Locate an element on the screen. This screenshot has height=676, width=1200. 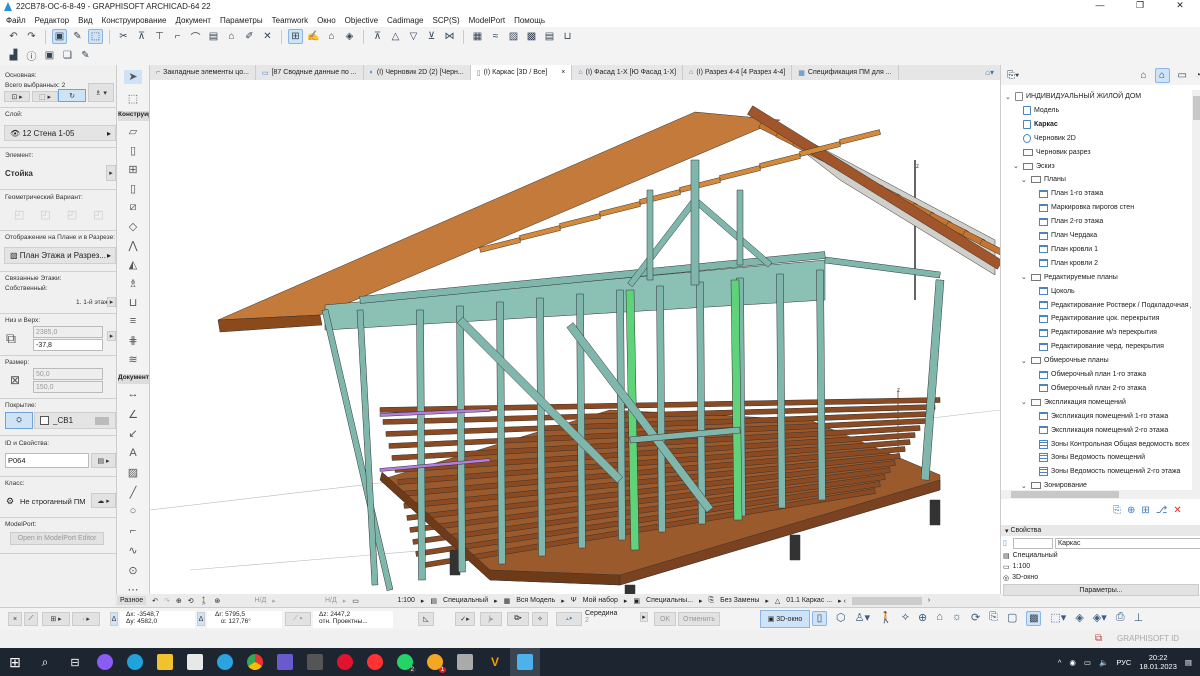
close-button: ✕ is located at coordinates (1180, 5).